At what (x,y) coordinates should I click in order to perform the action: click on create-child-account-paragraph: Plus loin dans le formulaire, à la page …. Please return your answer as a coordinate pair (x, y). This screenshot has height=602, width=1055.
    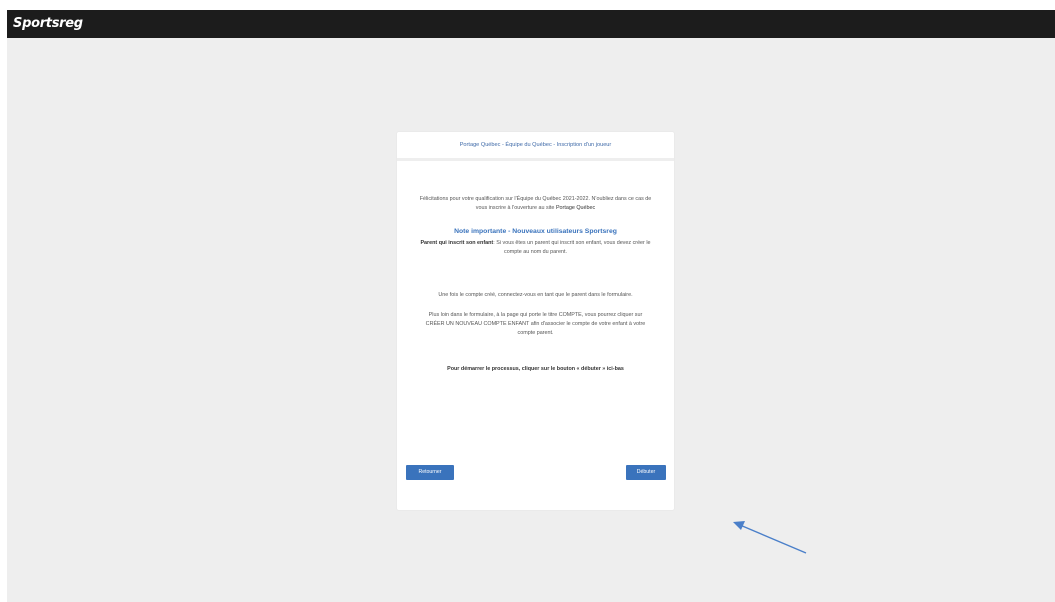
    Looking at the image, I should click on (535, 324).